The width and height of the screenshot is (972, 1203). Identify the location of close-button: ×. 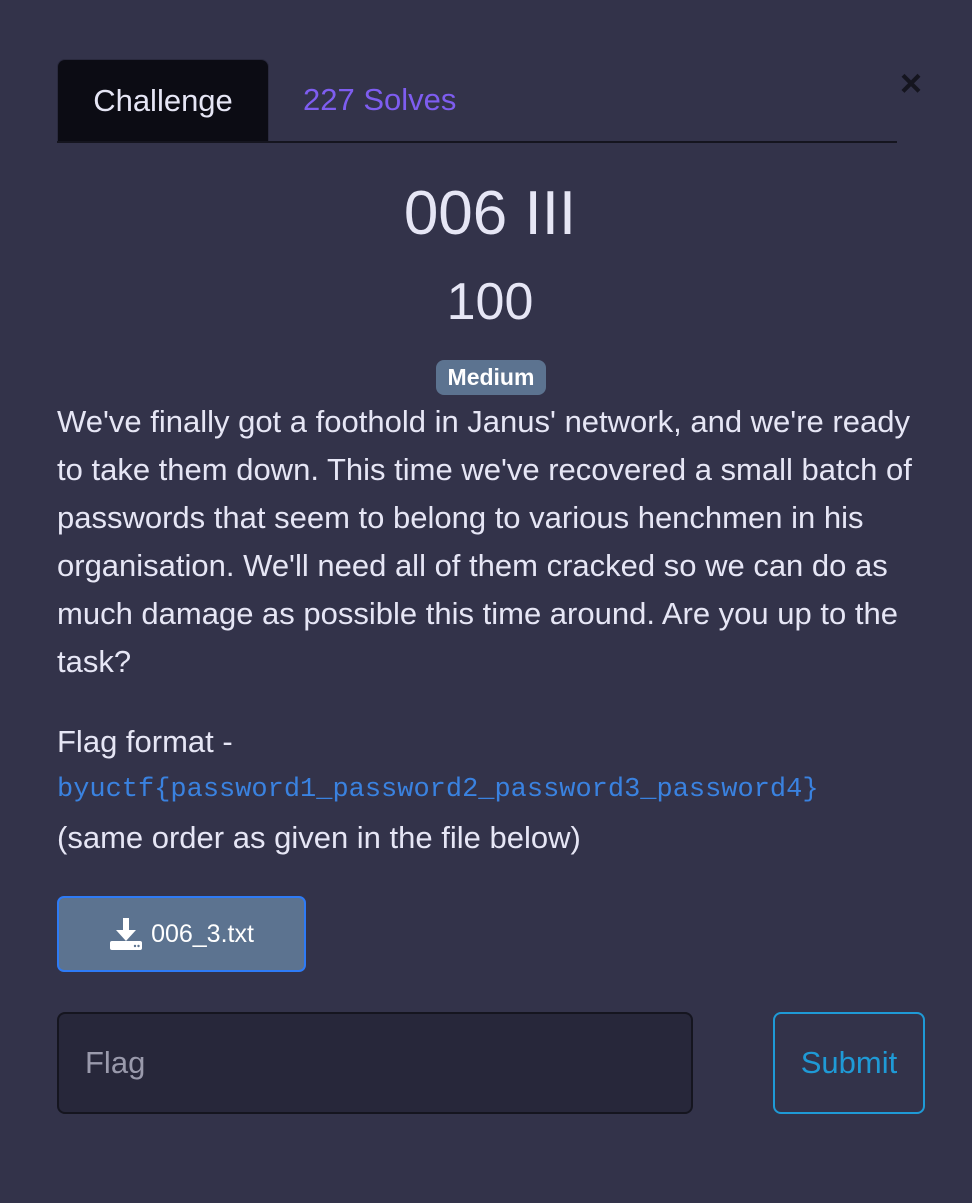
(911, 84).